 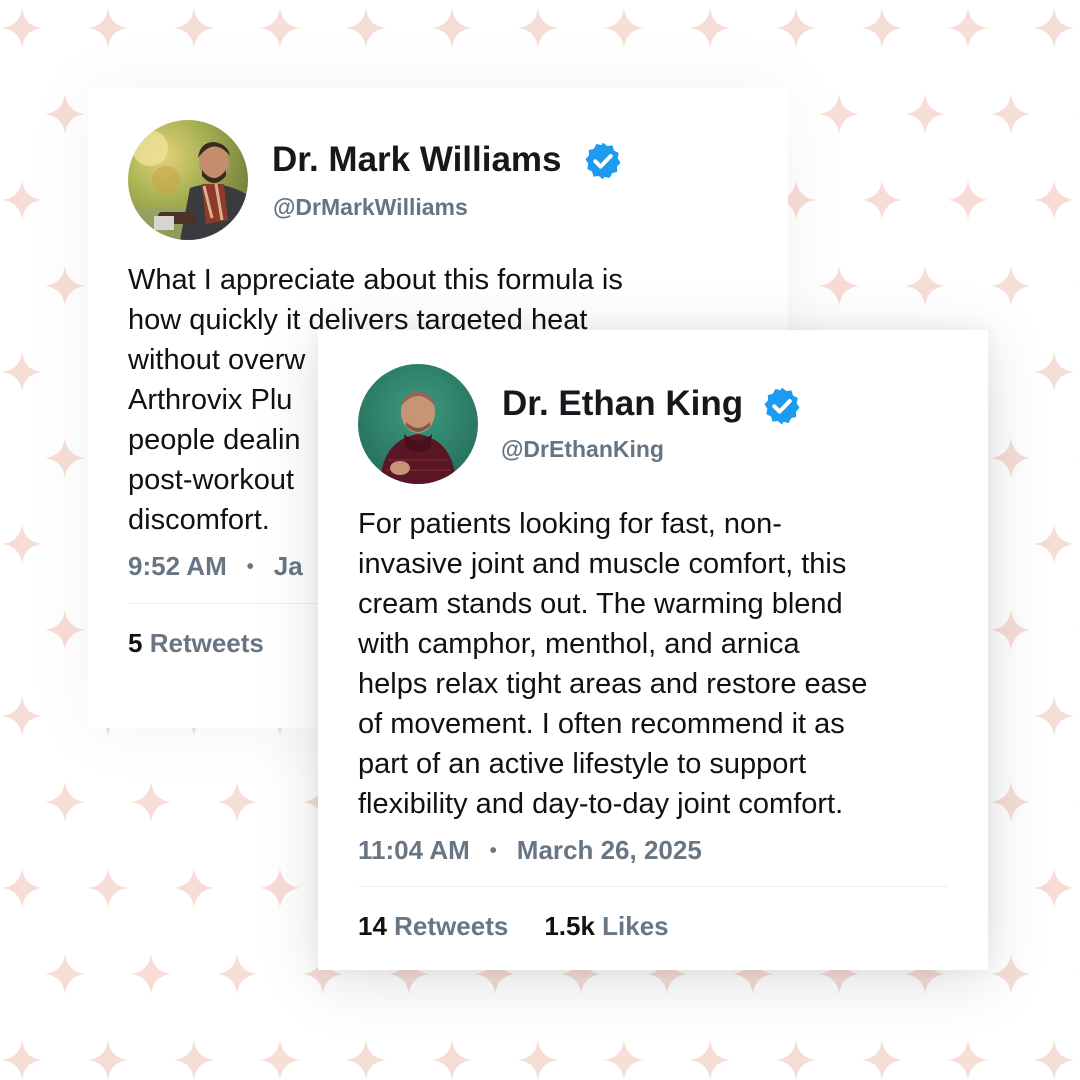 I want to click on retweets-count: 5, so click(x=135, y=643).